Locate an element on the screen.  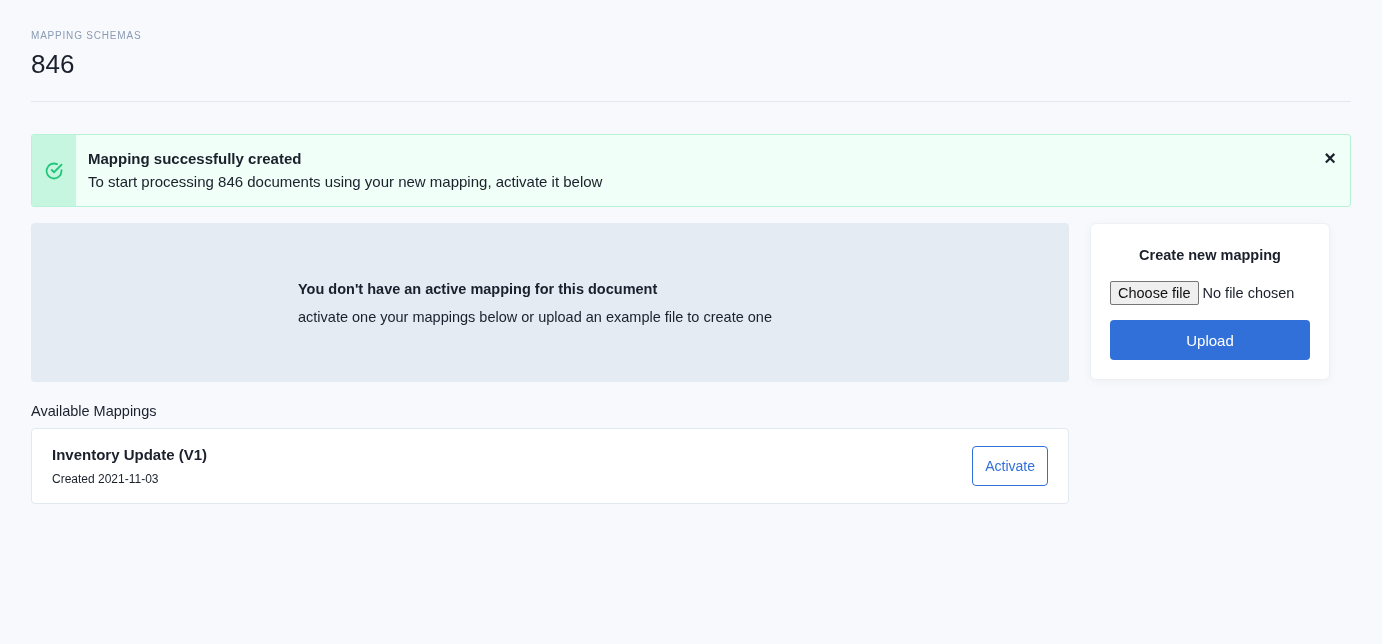
card-title: Create new mapping is located at coordinates (1210, 255).